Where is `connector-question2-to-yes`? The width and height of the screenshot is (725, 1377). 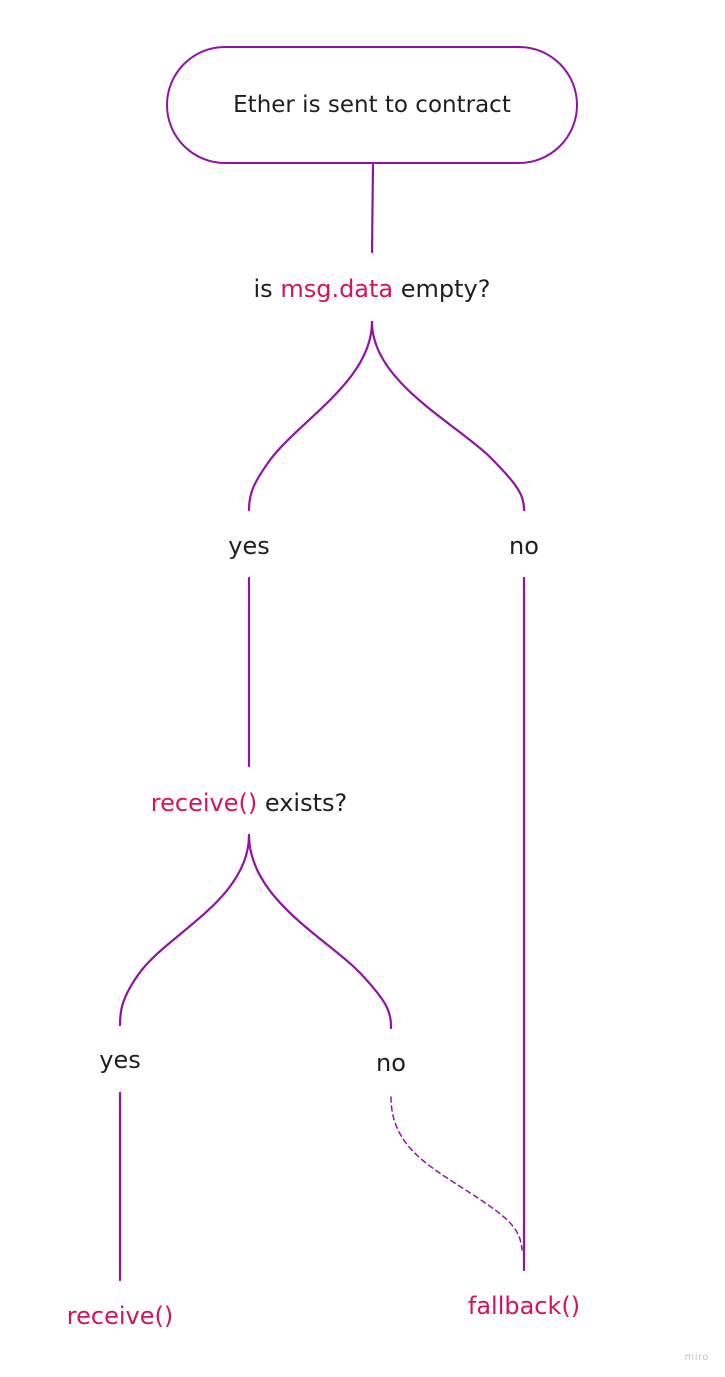
connector-question2-to-yes is located at coordinates (184, 930).